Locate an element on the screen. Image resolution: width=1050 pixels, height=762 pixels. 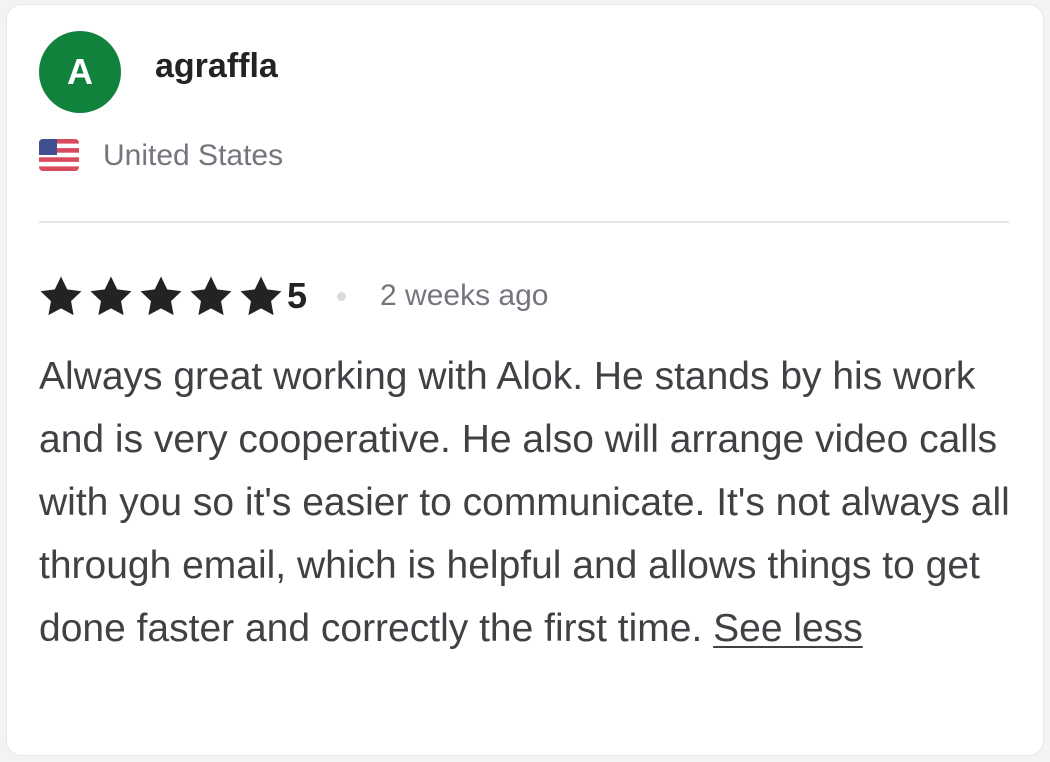
review-time: 2 weeks ago is located at coordinates (464, 295).